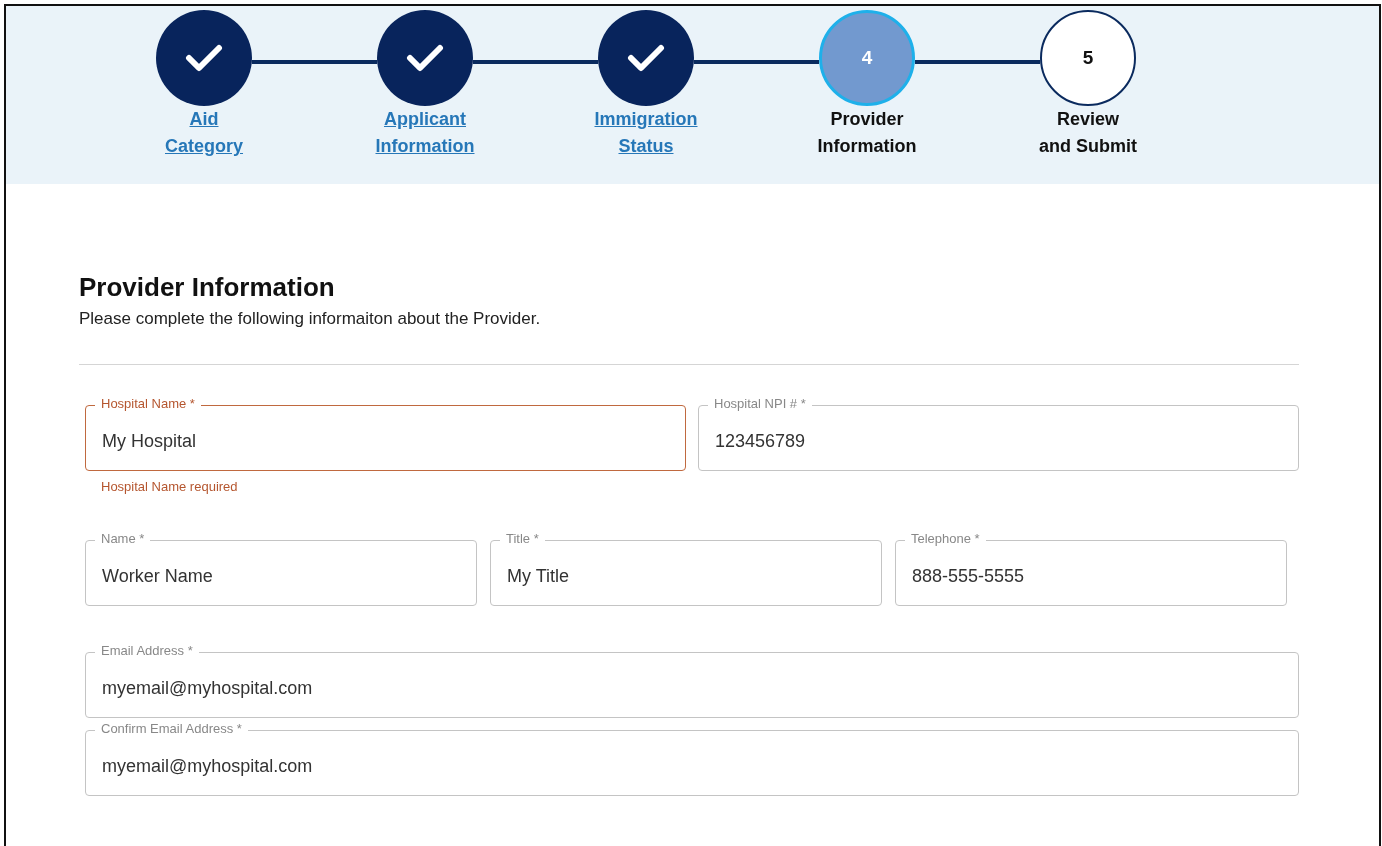 This screenshot has width=1382, height=846. I want to click on section-description: Please complete the following informaiton about the Provider., so click(310, 319).